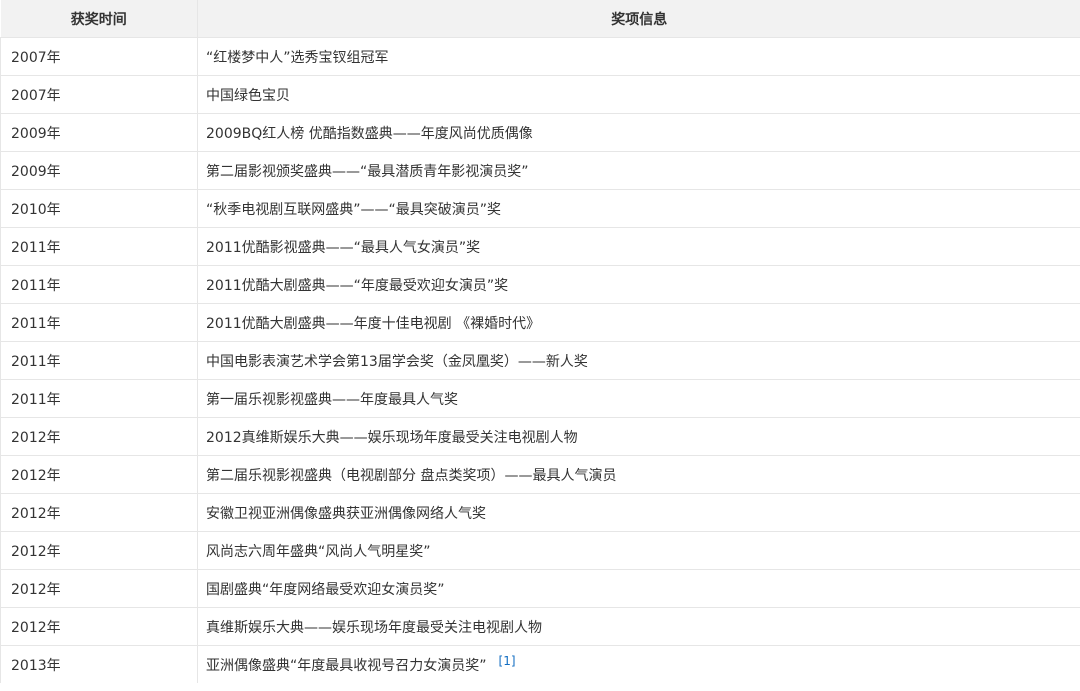  I want to click on award-info-cell: 2012真维斯娱乐大典——娱乐现场年度最受关注电视剧人物, so click(638, 436).